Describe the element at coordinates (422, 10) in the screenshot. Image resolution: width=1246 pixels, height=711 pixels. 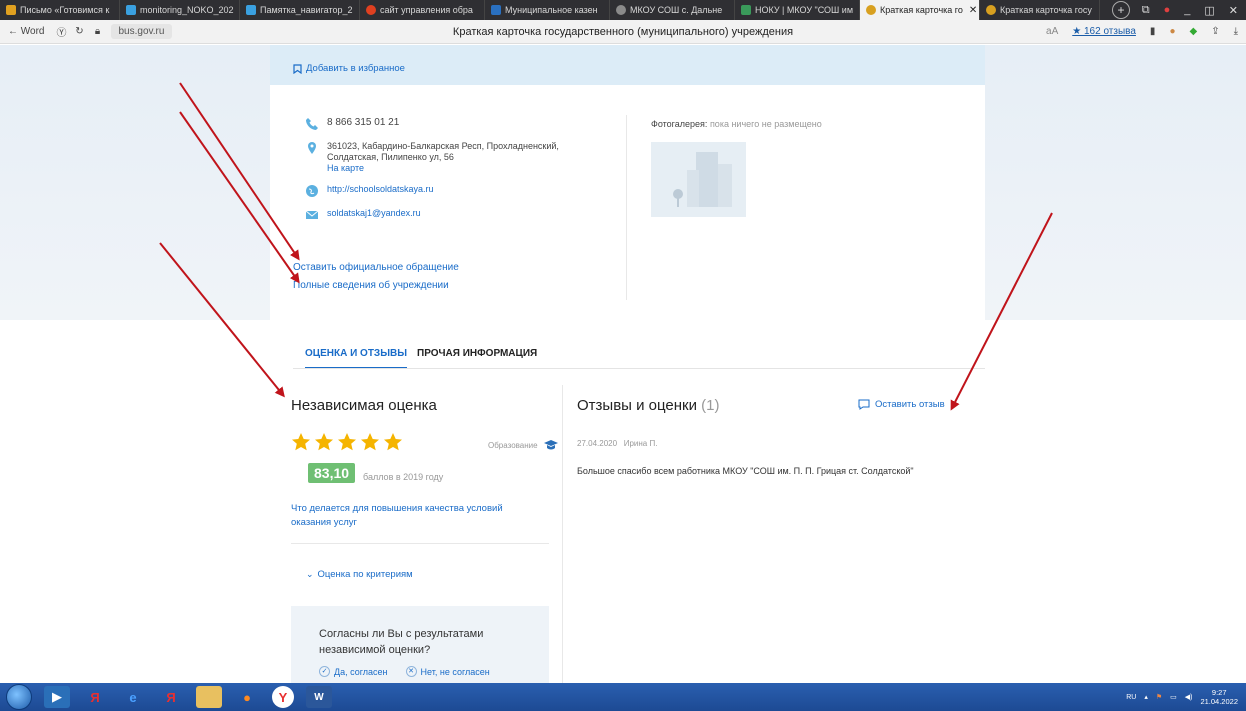
I see `browser-tab: сайт управления обра` at that location.